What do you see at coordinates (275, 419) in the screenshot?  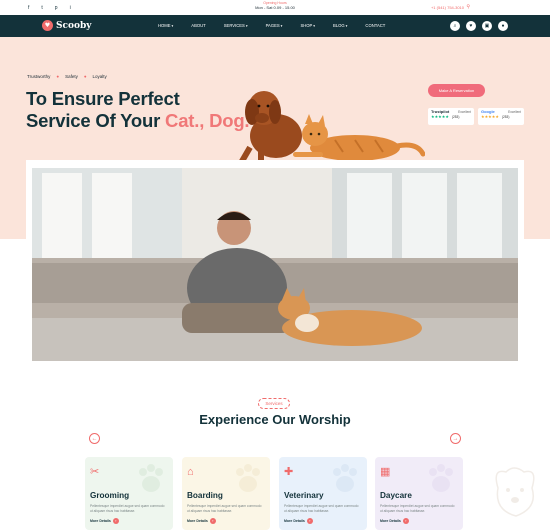 I see `services-title: Experience Our Worship` at bounding box center [275, 419].